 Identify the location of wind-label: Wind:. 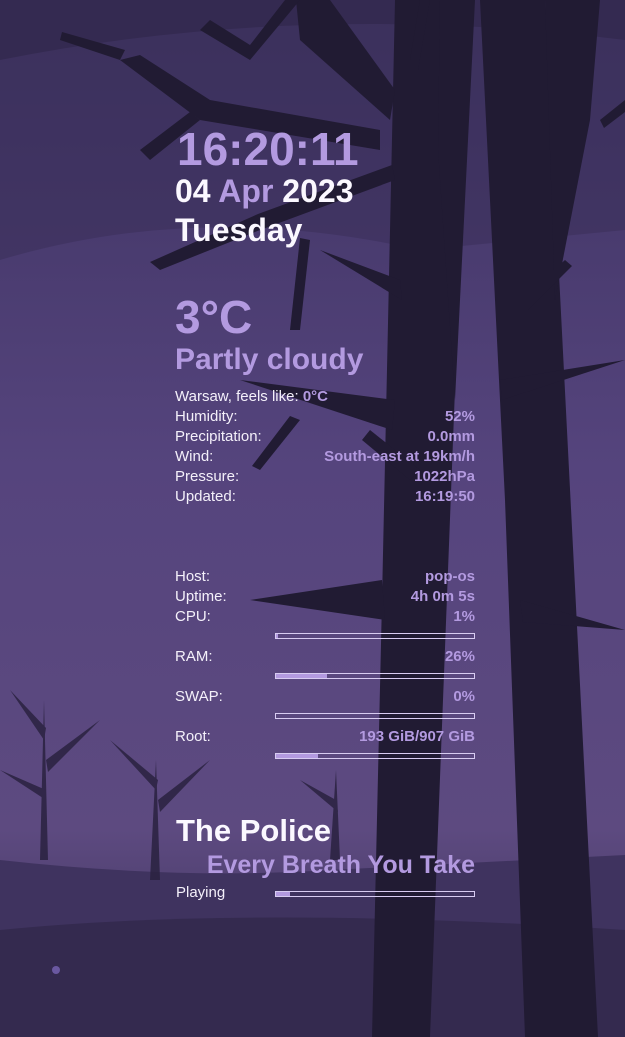
(194, 456).